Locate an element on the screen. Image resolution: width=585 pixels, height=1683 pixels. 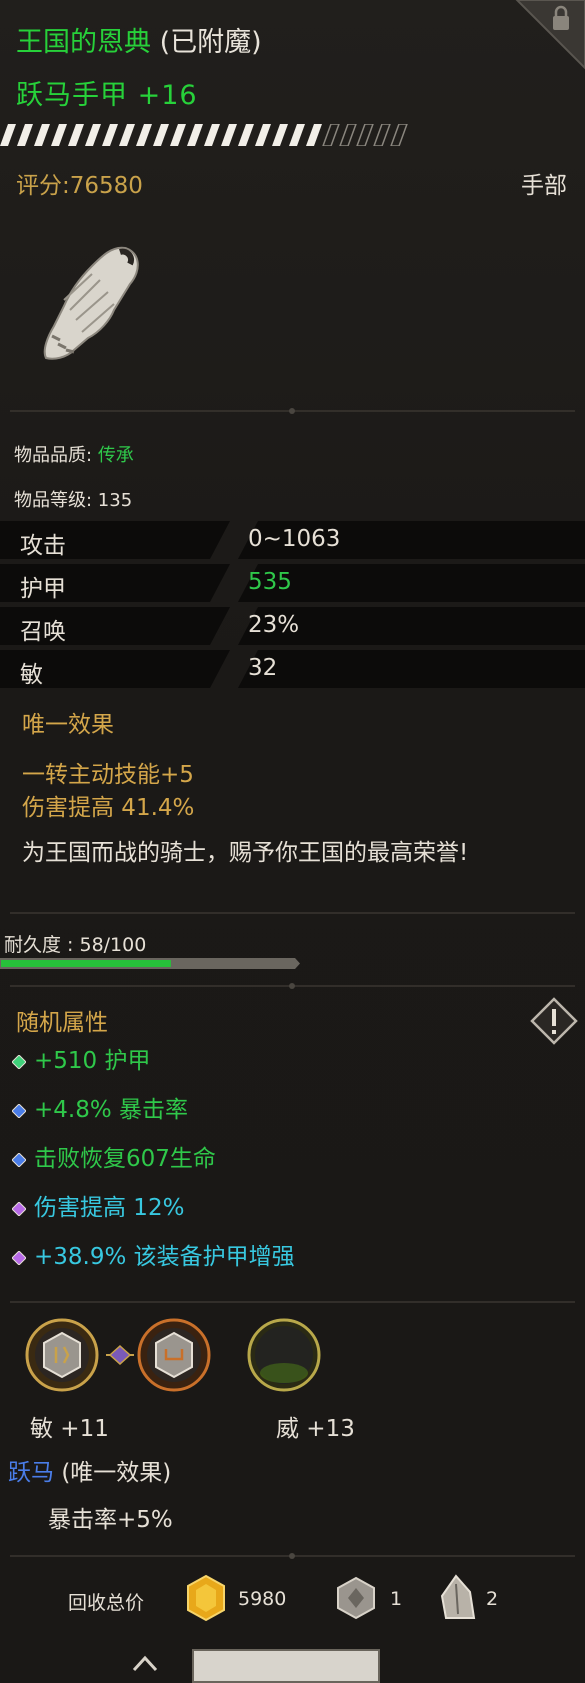
enchanted-tag: (已附魔) is located at coordinates (210, 42).